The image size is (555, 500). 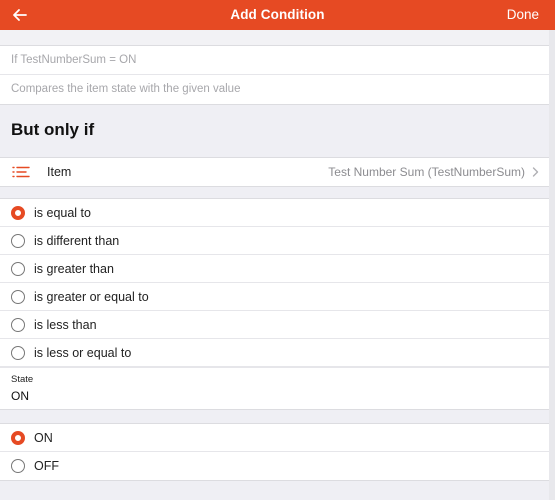 What do you see at coordinates (535, 172) in the screenshot?
I see `chevron-right-icon` at bounding box center [535, 172].